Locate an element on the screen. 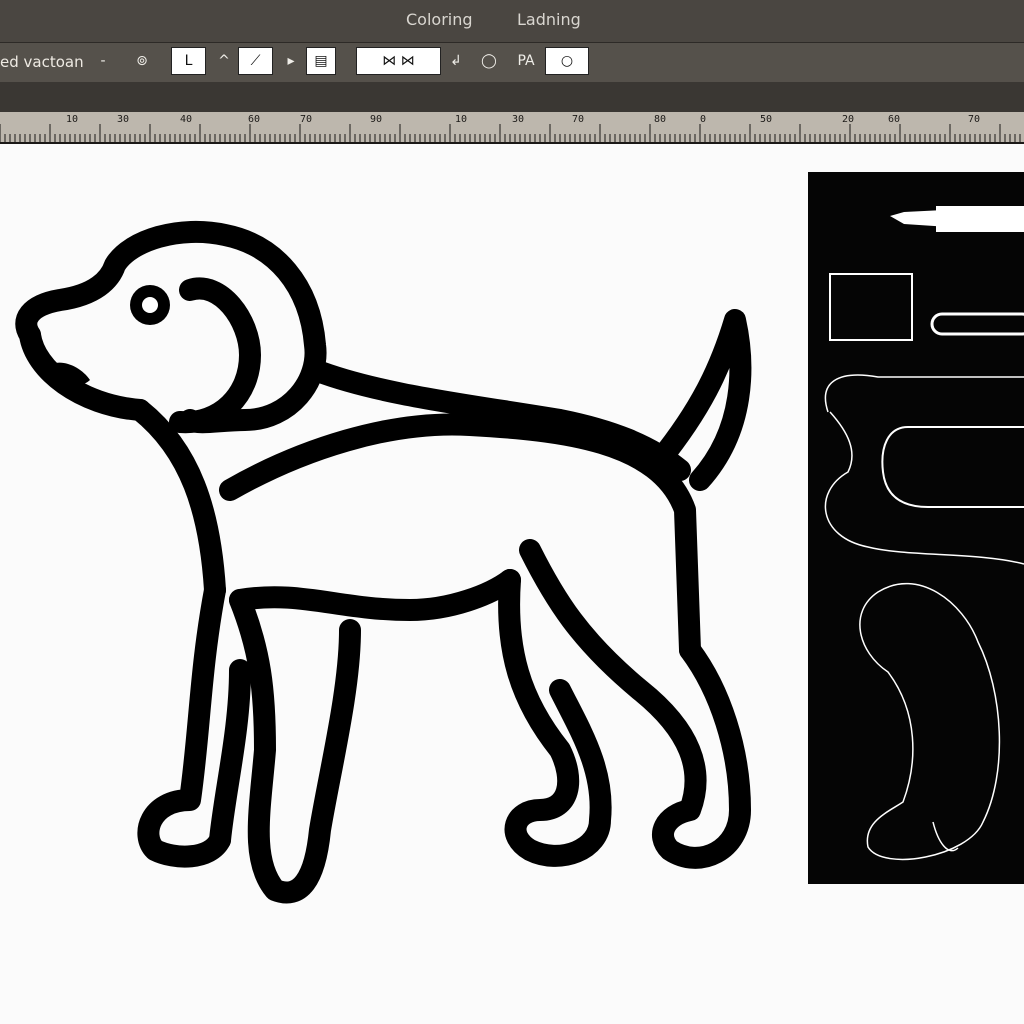 This screenshot has width=1024, height=1024. blob-shape-icon is located at coordinates (924, 469).